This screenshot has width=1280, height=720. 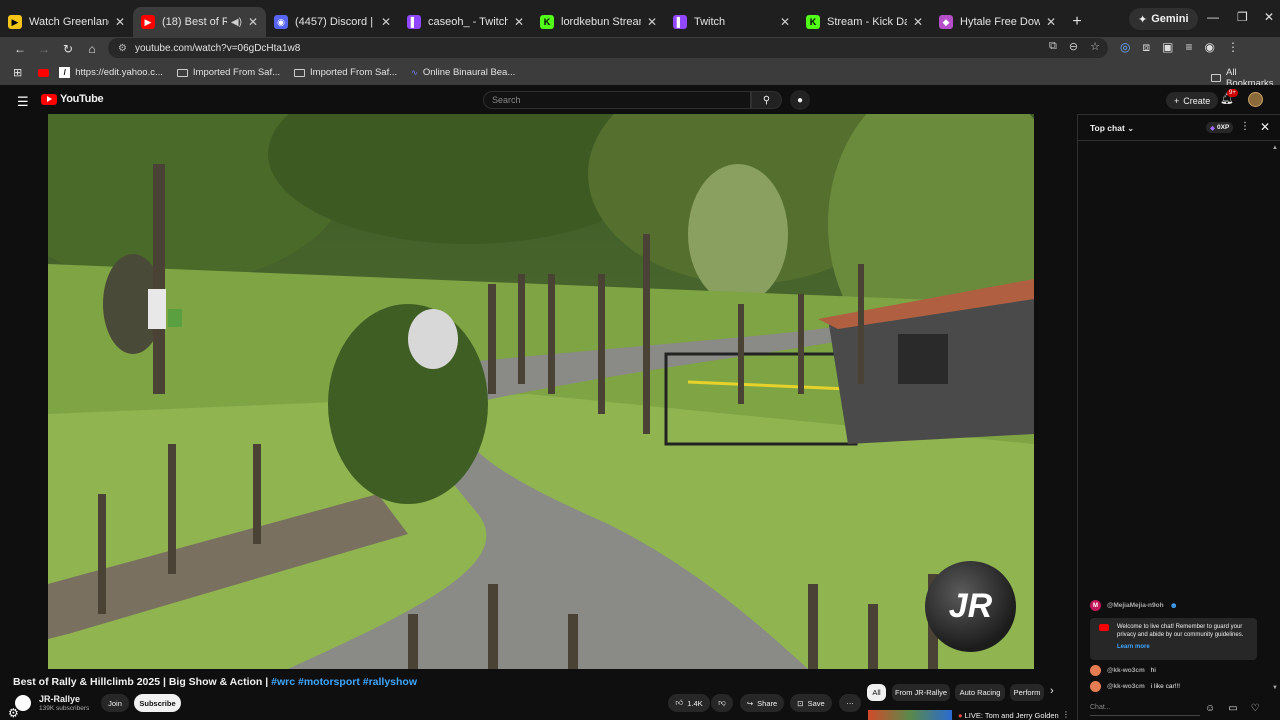 What do you see at coordinates (1008, 715) in the screenshot?
I see `live-recommendation: ● LIVE: Tom and Jerry Golden` at bounding box center [1008, 715].